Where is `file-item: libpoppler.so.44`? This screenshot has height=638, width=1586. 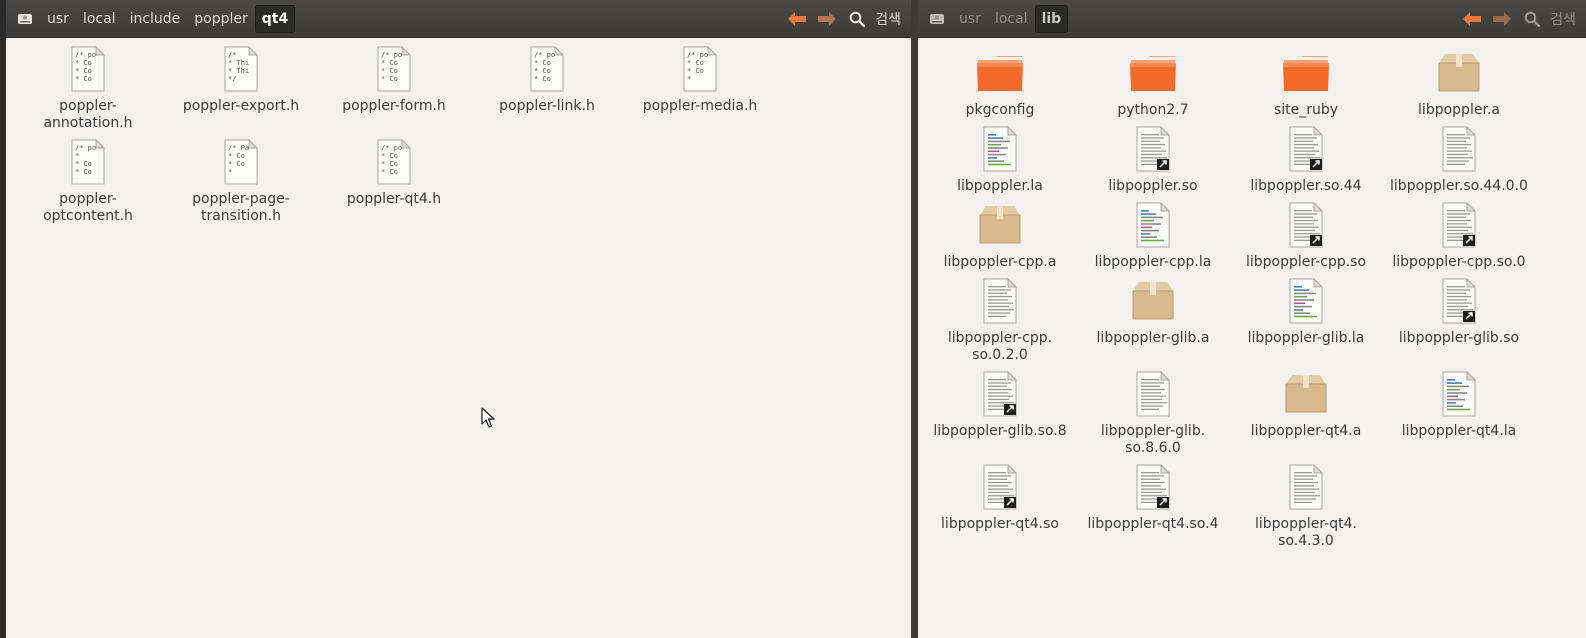
file-item: libpoppler.so.44 is located at coordinates (1306, 160).